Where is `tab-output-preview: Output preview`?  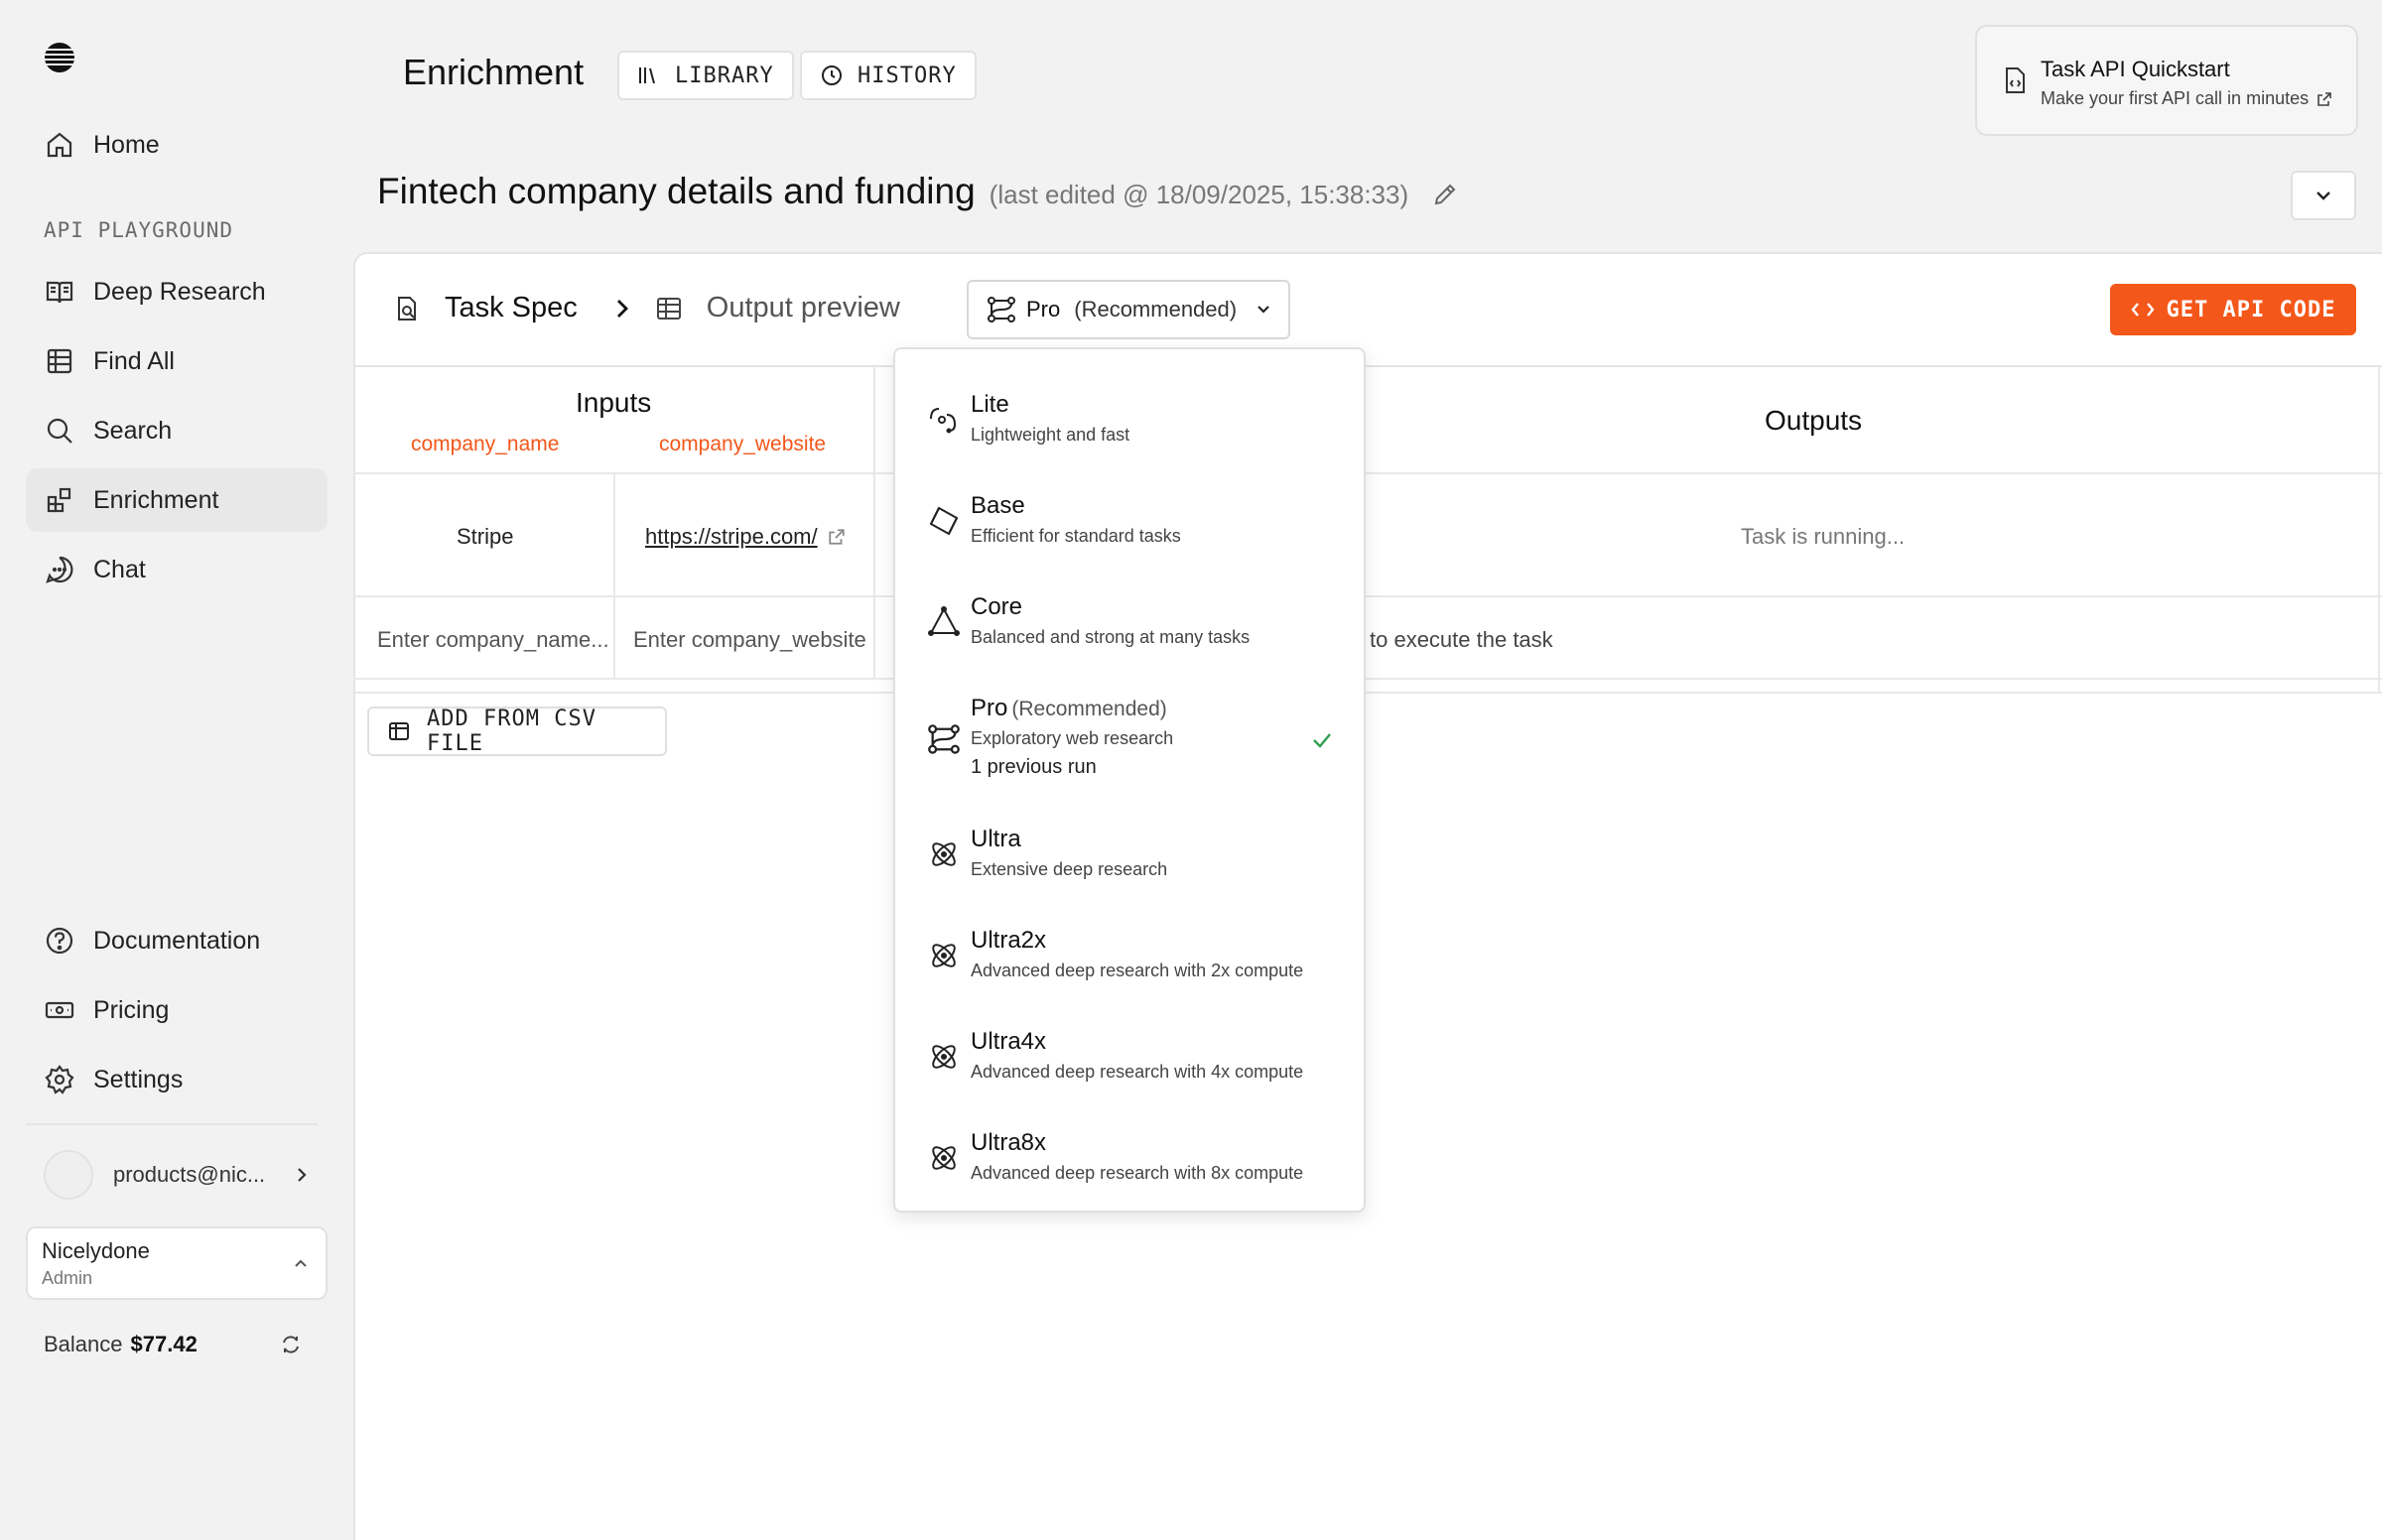 tab-output-preview: Output preview is located at coordinates (804, 308).